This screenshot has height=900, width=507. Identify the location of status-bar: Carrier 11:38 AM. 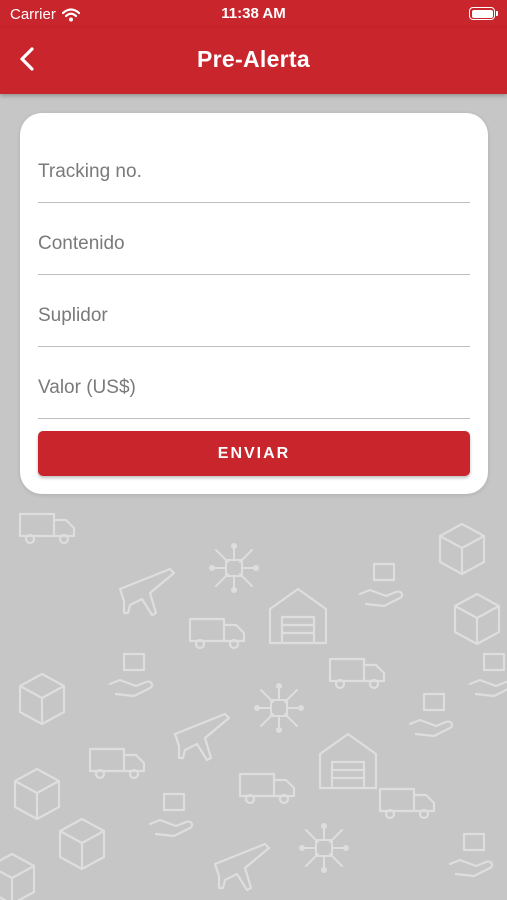
(253, 14).